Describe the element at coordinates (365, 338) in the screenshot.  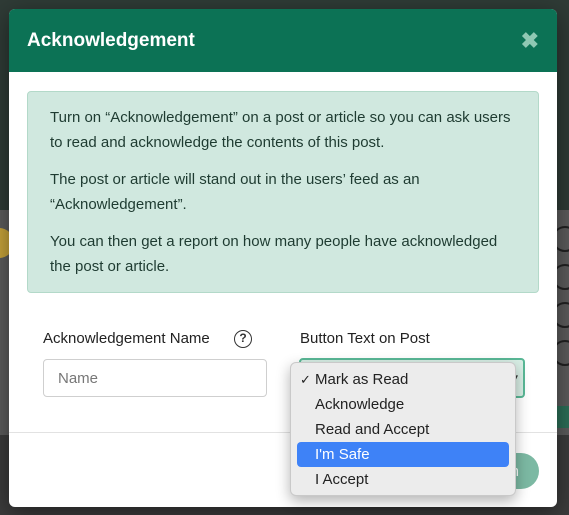
I see `button-text-label: Button Text on Post` at that location.